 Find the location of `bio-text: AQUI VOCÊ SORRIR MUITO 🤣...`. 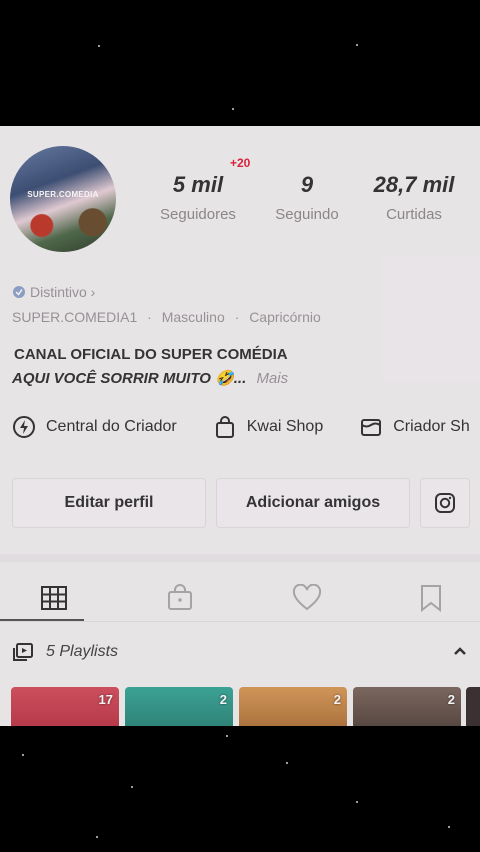

bio-text: AQUI VOCÊ SORRIR MUITO 🤣... is located at coordinates (129, 378).